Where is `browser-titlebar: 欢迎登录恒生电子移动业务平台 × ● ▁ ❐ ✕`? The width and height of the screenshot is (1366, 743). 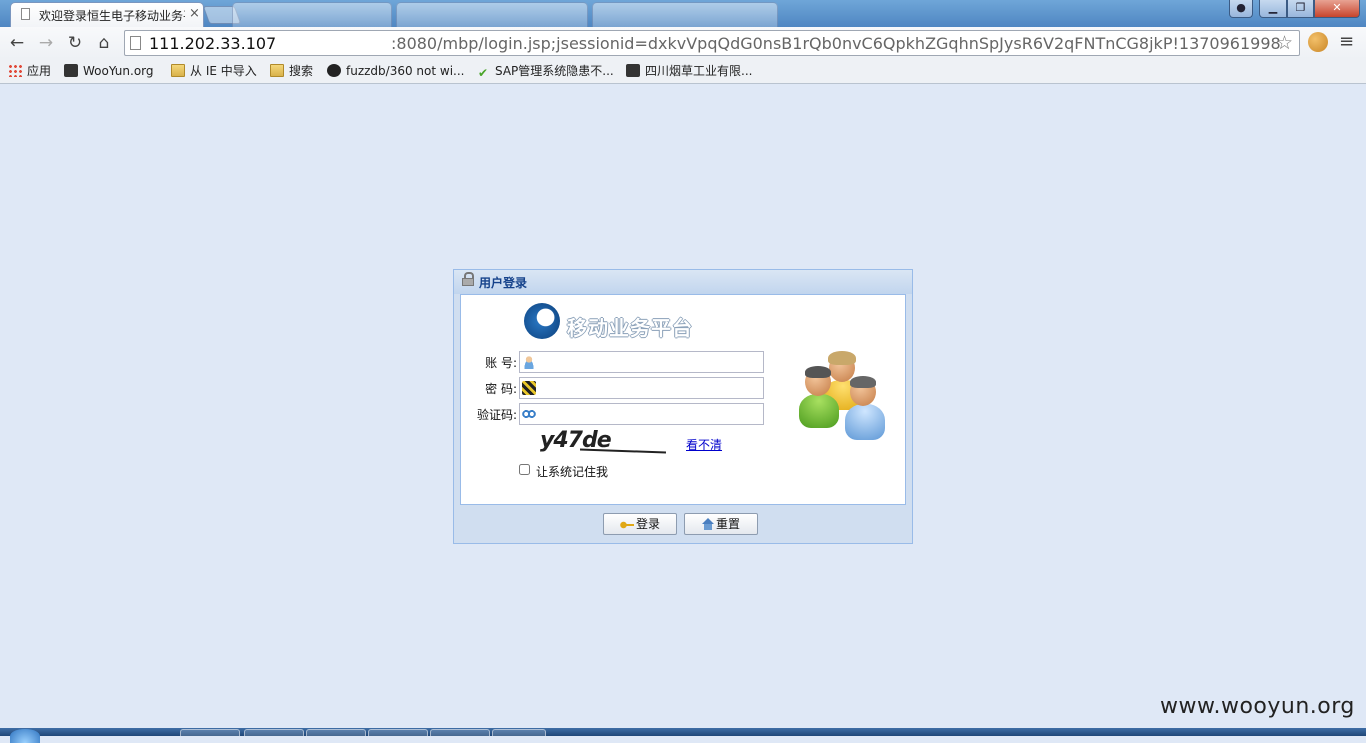
browser-titlebar: 欢迎登录恒生电子移动业务平台 × ● ▁ ❐ ✕ is located at coordinates (683, 13).